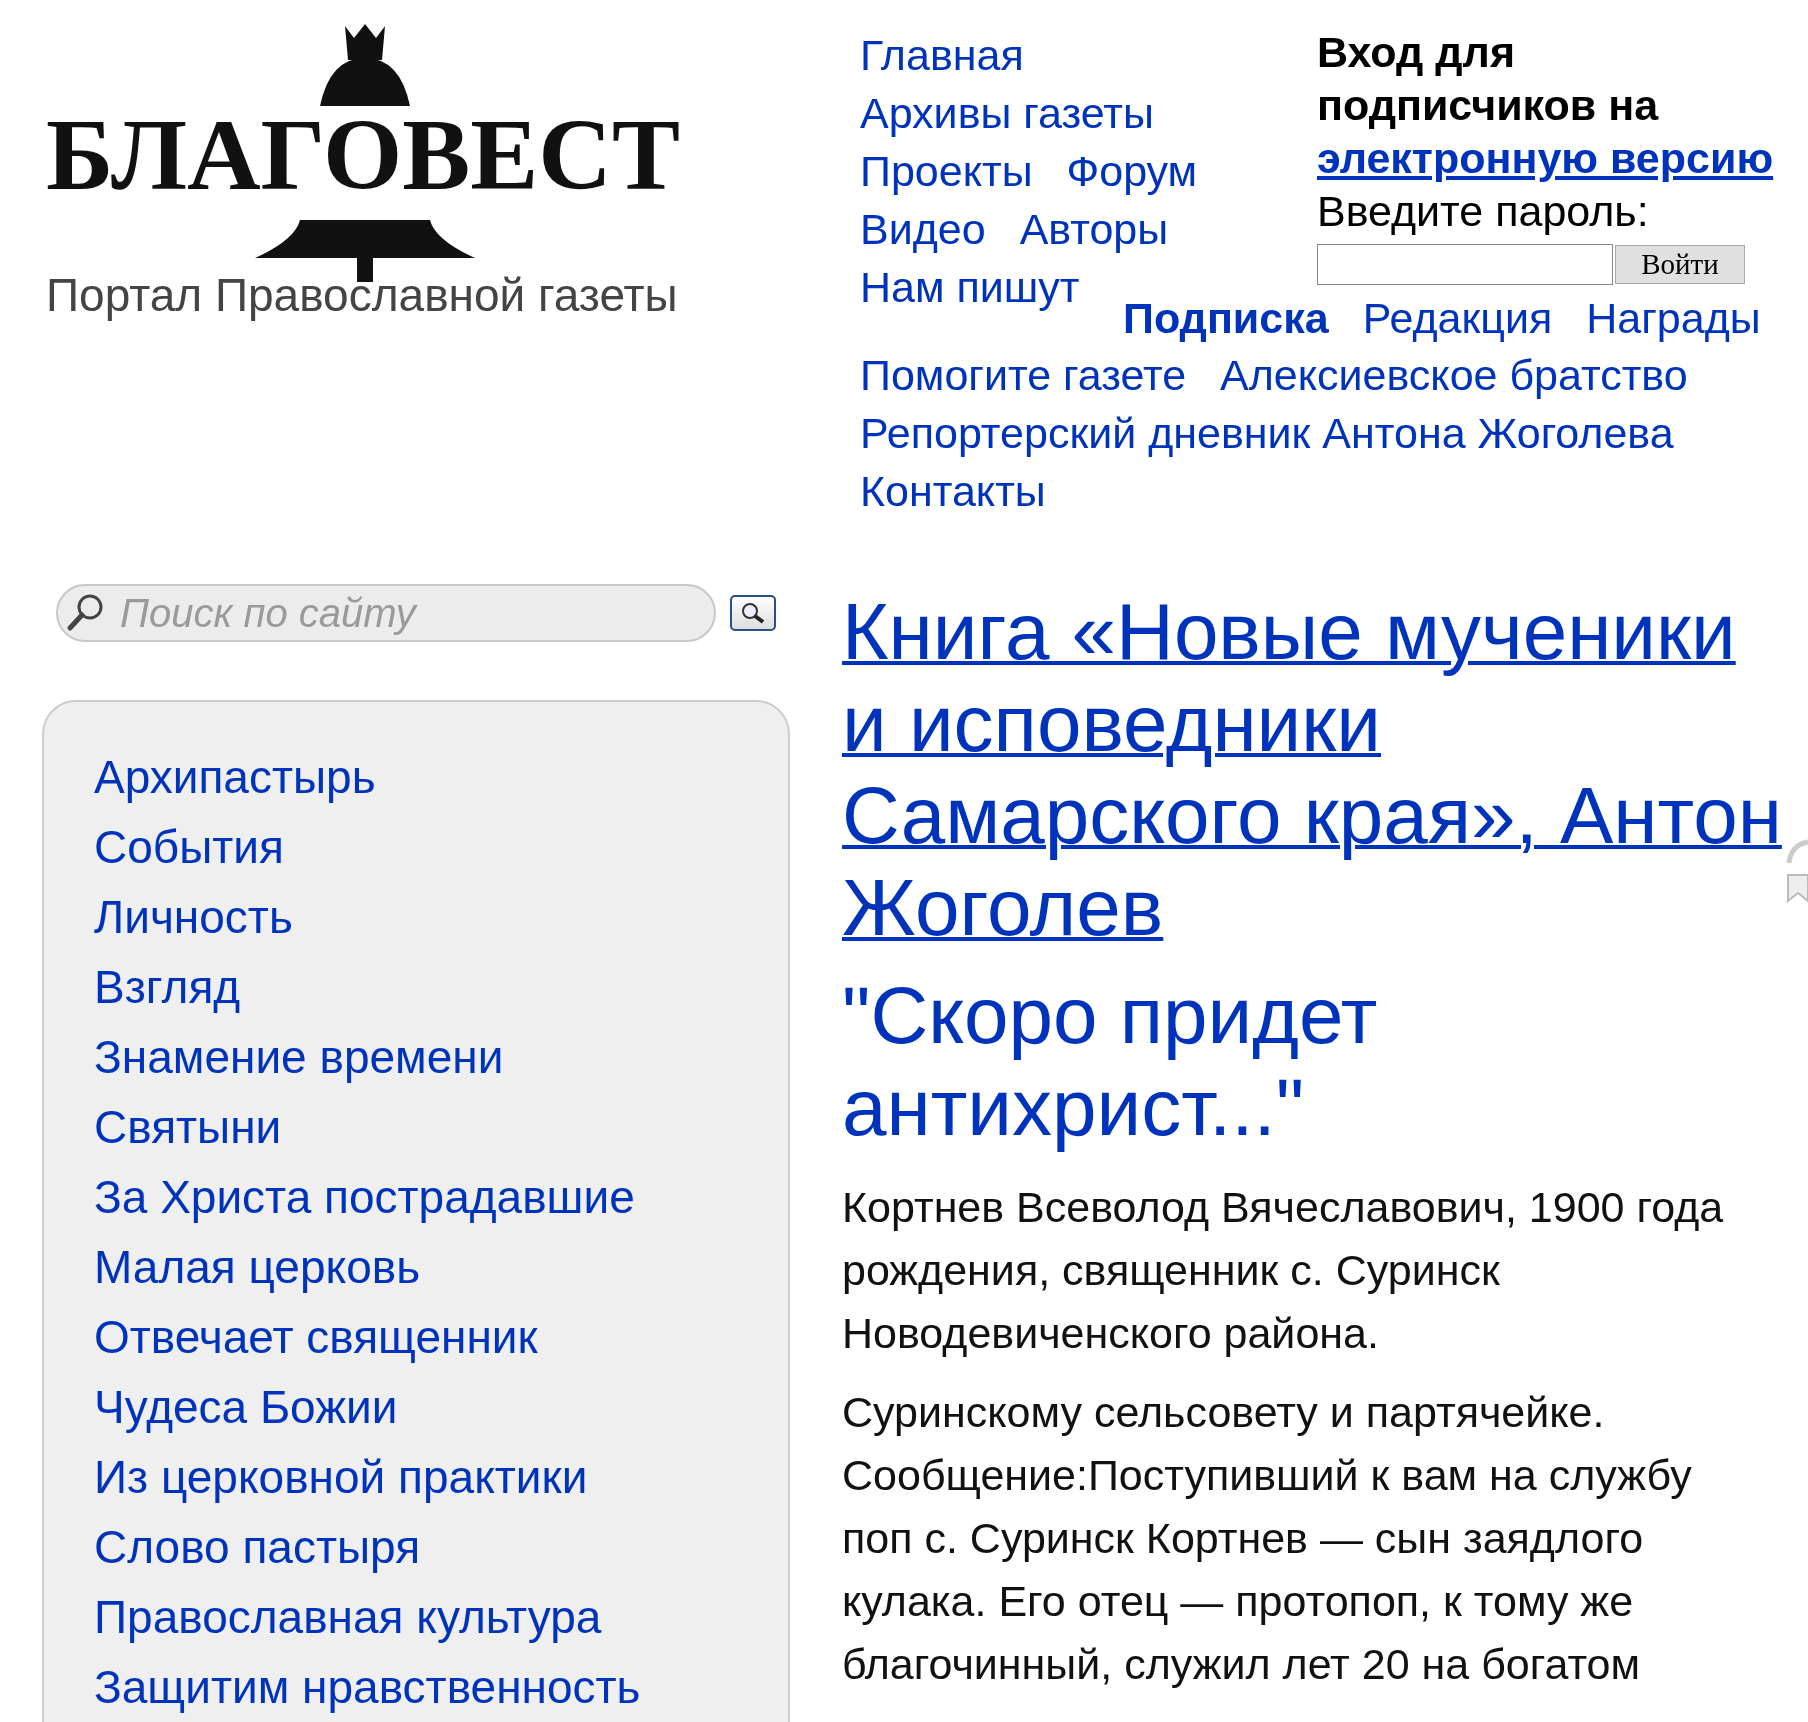 Image resolution: width=1808 pixels, height=1722 pixels. What do you see at coordinates (167, 987) in the screenshot?
I see `sidebar-link: Взгляд` at bounding box center [167, 987].